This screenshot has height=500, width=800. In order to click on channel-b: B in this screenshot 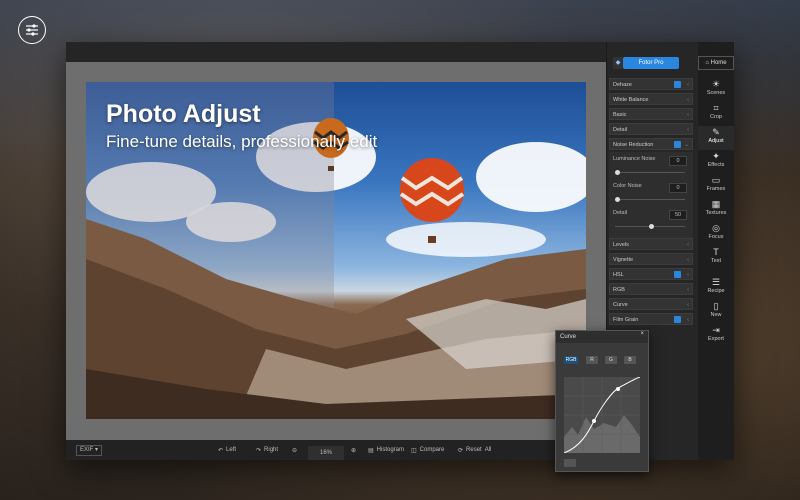, I will do `click(630, 360)`.